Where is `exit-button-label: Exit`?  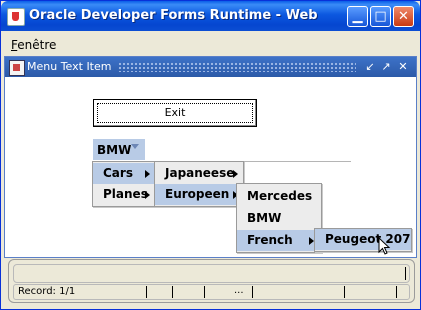
exit-button-label: Exit is located at coordinates (175, 112).